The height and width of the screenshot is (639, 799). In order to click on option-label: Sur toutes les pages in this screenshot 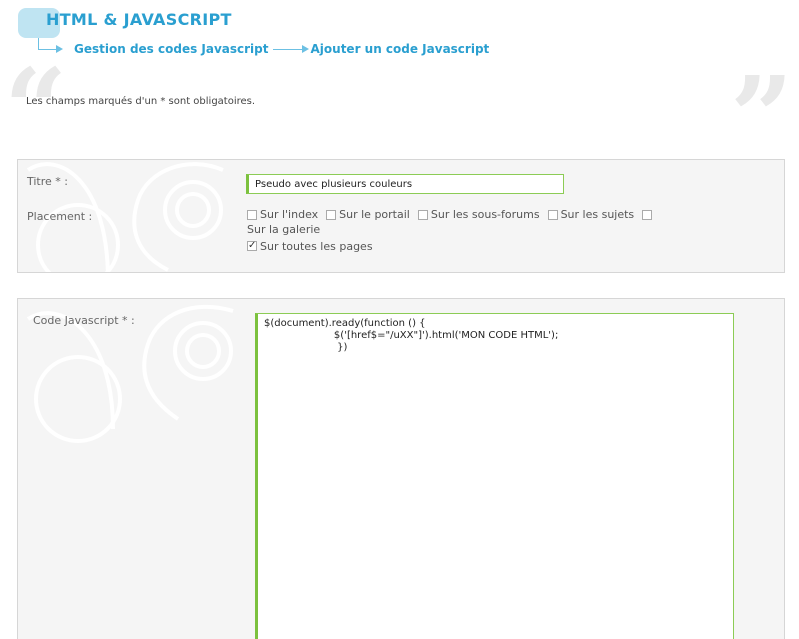, I will do `click(316, 246)`.